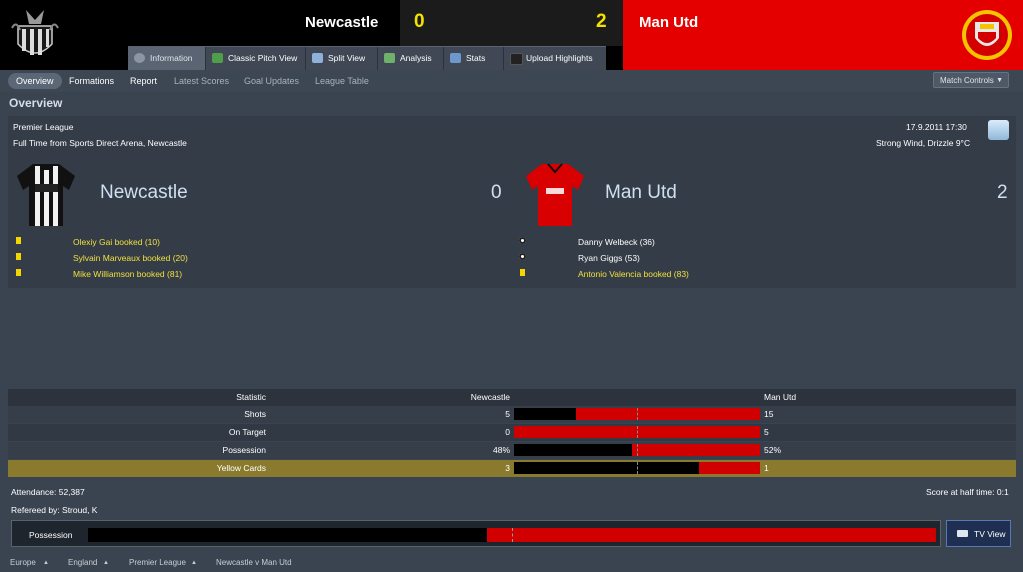  Describe the element at coordinates (490, 397) in the screenshot. I see `stats-header-home: Newcastle` at that location.